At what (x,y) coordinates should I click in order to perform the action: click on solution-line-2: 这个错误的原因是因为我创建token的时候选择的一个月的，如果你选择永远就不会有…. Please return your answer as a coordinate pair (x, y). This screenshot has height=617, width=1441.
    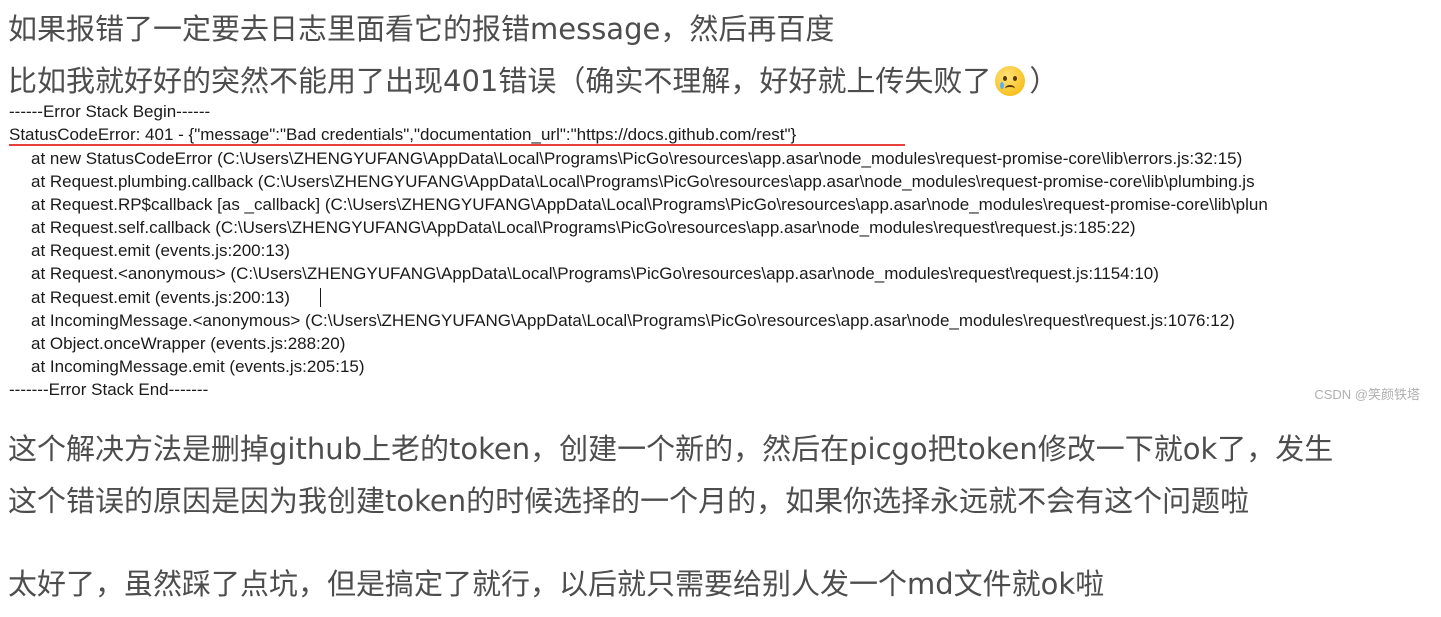
    Looking at the image, I should click on (629, 501).